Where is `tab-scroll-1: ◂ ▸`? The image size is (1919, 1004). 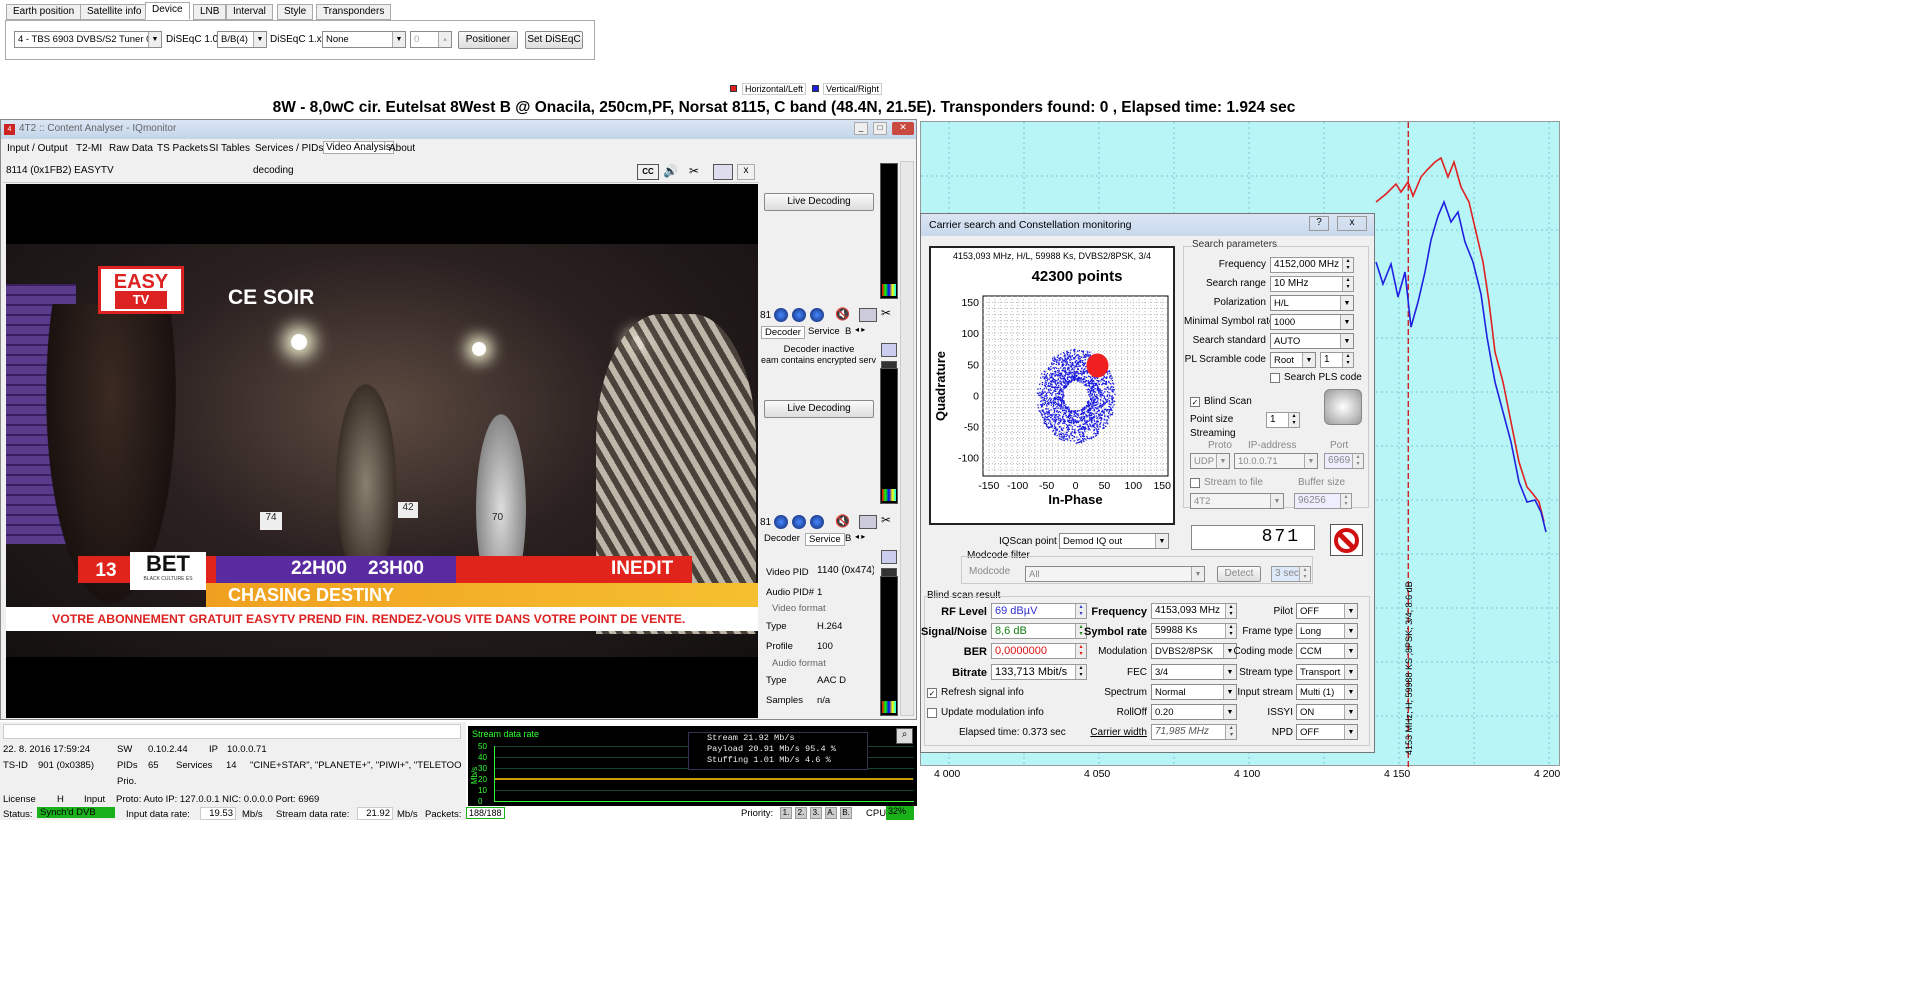 tab-scroll-1: ◂ ▸ is located at coordinates (860, 329).